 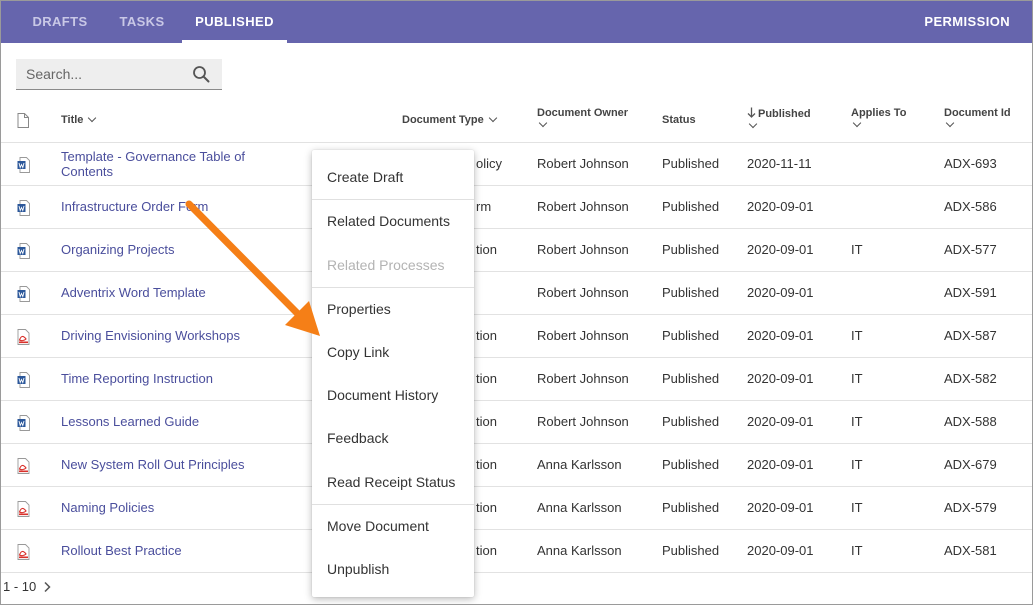 I want to click on column-header-applies-to: Applies To, so click(x=878, y=125).